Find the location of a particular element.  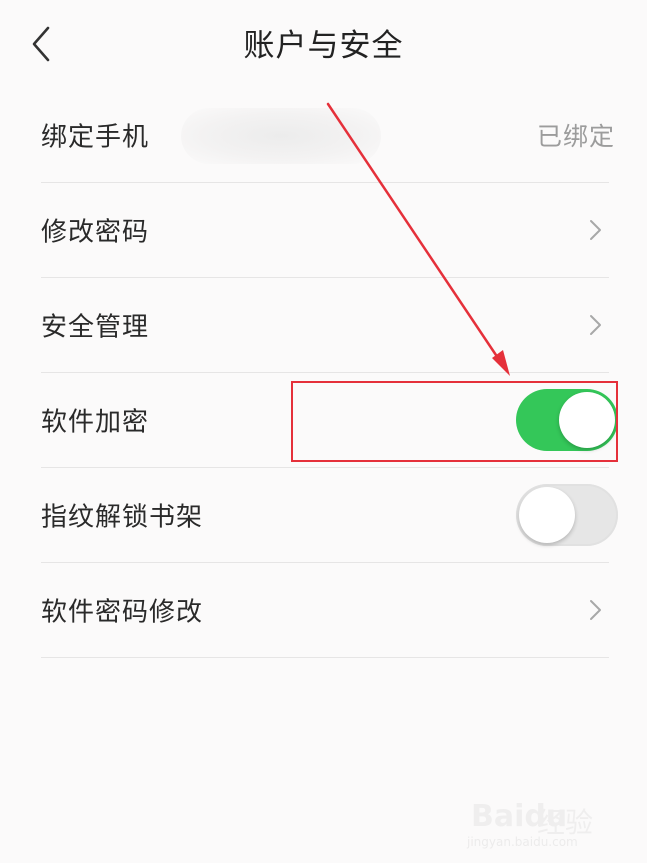

row-software-encryption: 软件加密 is located at coordinates (329, 420).